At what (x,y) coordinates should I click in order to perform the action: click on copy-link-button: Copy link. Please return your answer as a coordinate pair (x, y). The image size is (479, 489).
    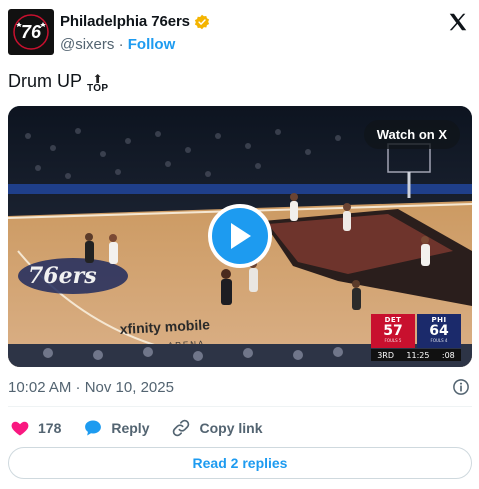
    Looking at the image, I should click on (217, 428).